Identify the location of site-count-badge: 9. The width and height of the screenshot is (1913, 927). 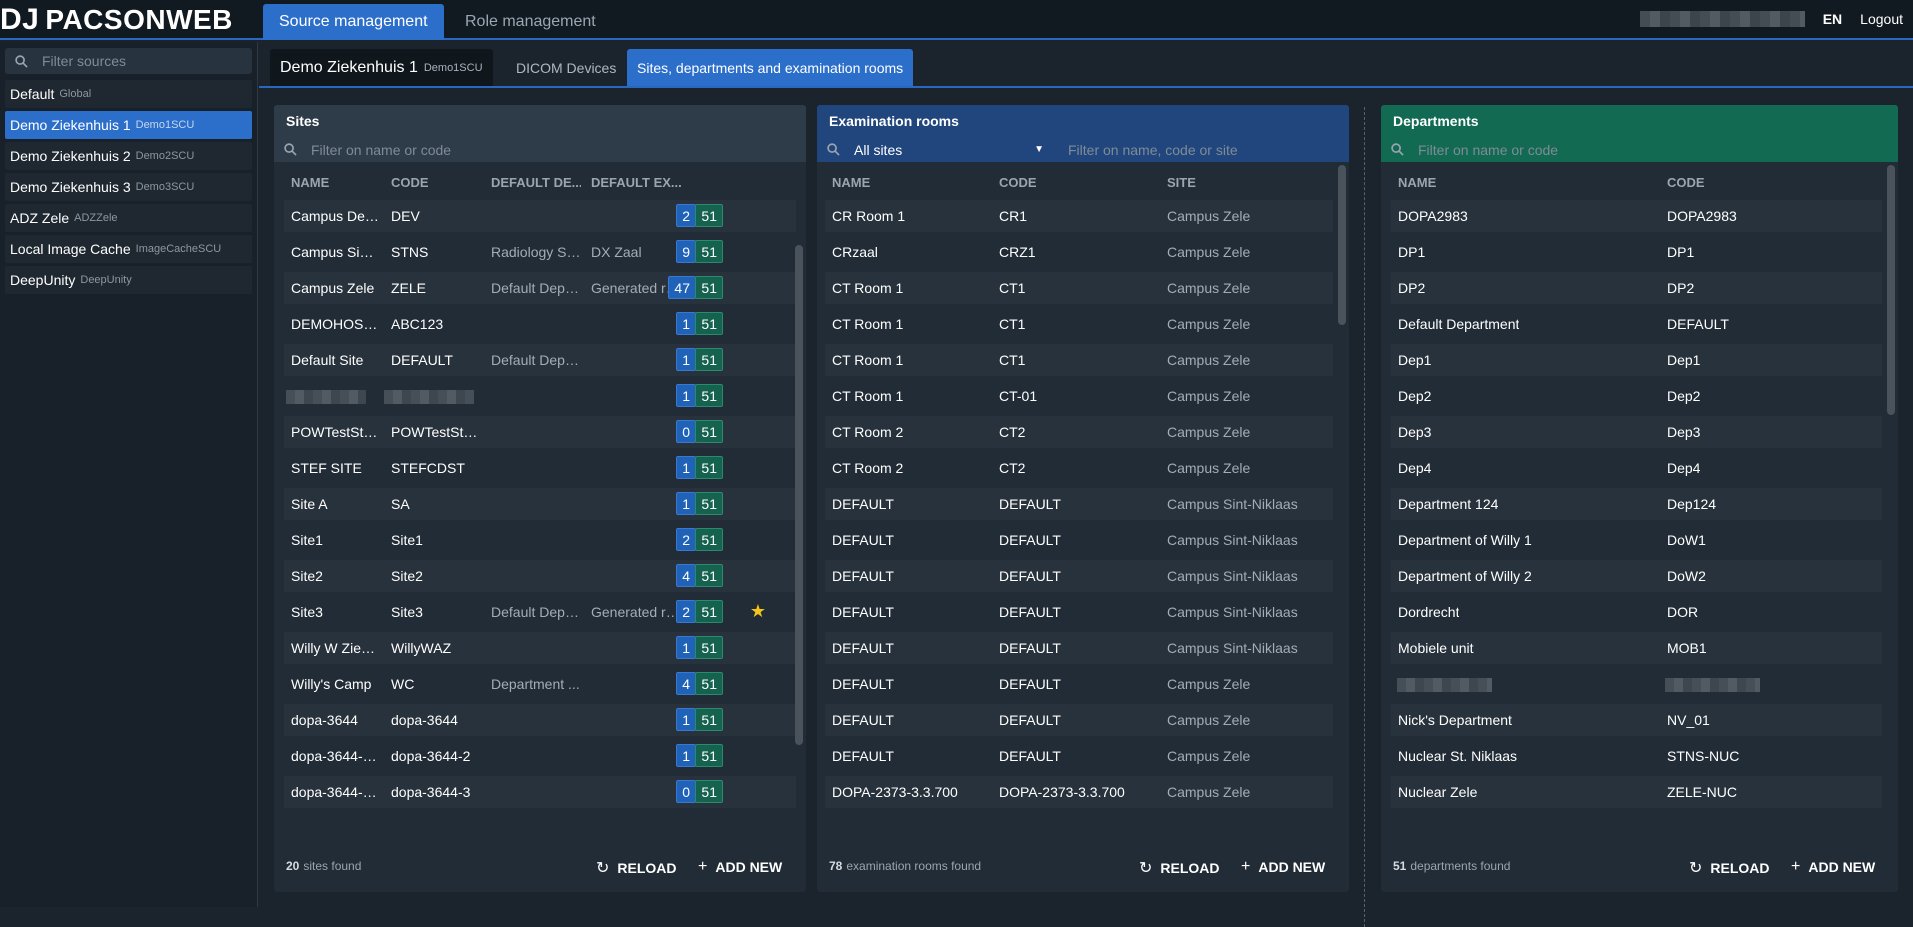
(686, 251).